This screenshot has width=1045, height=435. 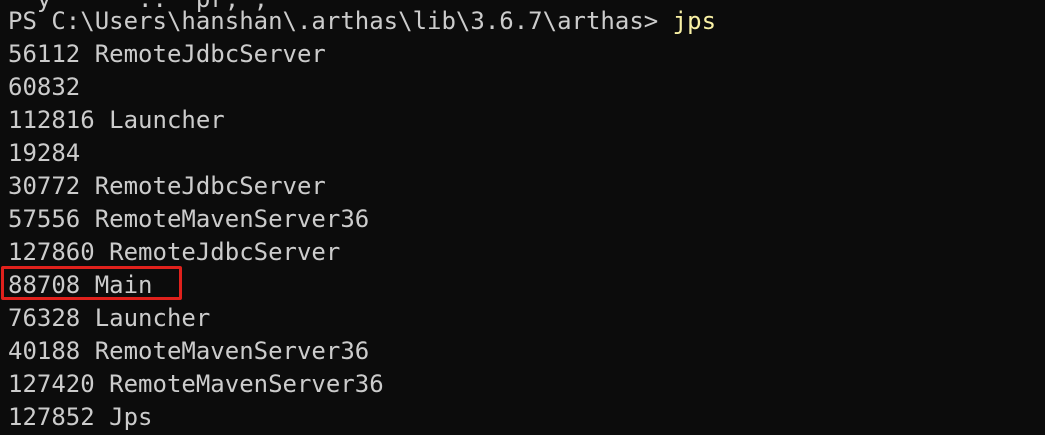 I want to click on output-line: 40188 RemoteMavenServer36, so click(x=189, y=351).